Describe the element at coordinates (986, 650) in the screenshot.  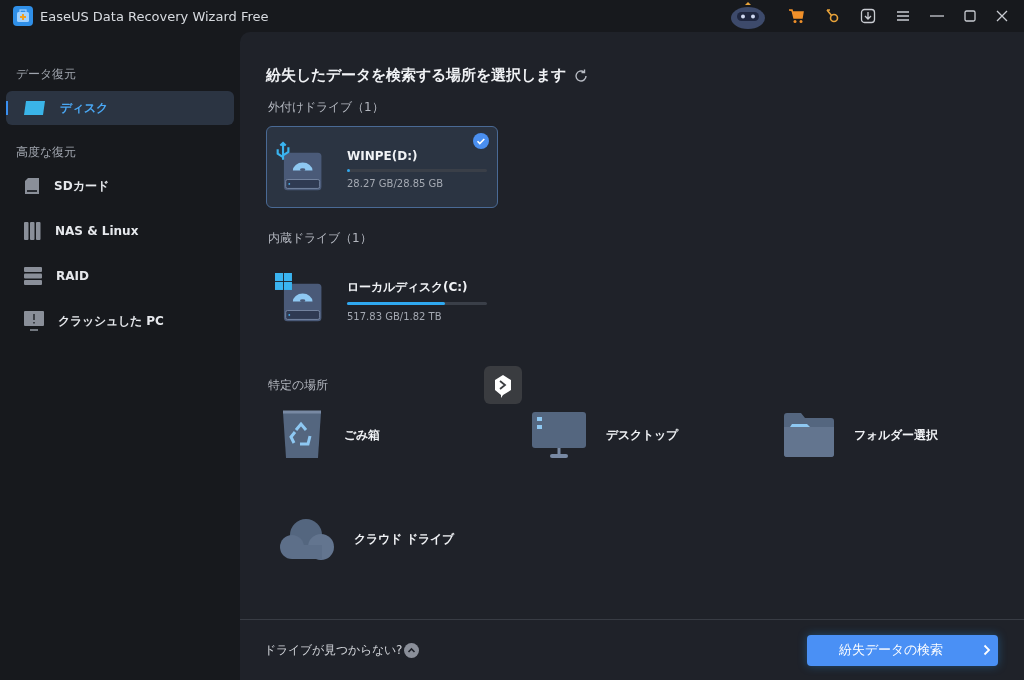
I see `chevron-right-icon` at that location.